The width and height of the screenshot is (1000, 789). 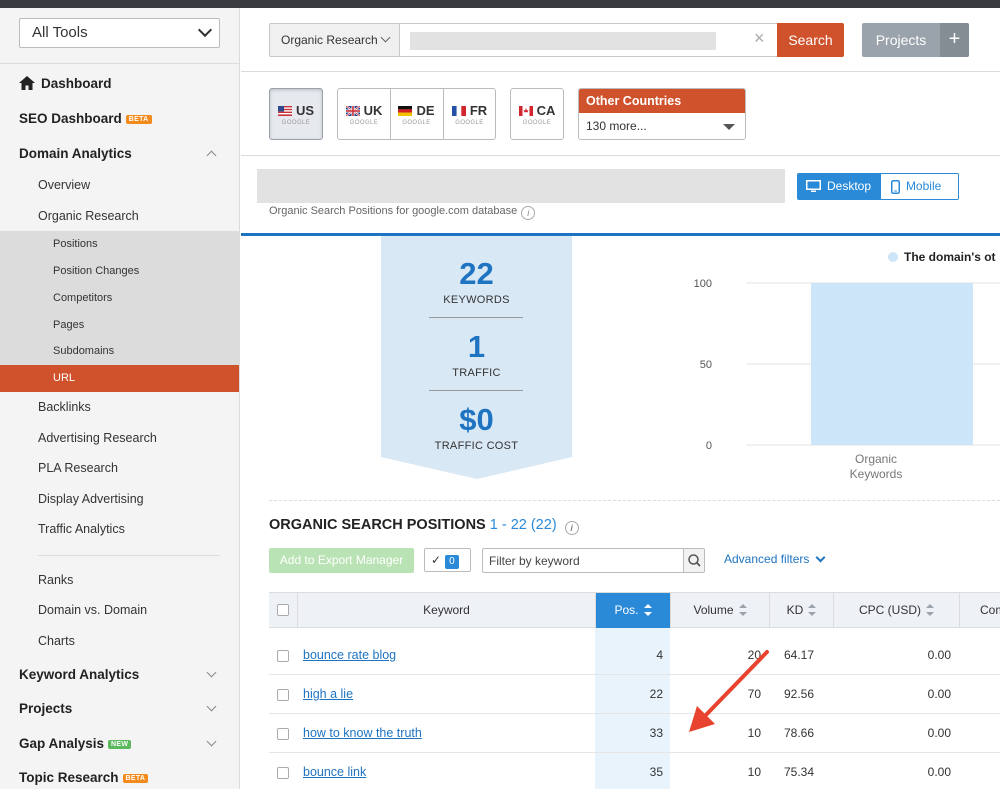 I want to click on summary-panel-pointer, so click(x=476, y=468).